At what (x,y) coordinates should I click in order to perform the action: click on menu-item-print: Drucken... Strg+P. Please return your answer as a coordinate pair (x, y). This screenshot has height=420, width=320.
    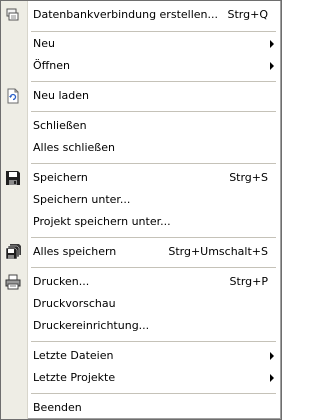
    Looking at the image, I should click on (140, 282).